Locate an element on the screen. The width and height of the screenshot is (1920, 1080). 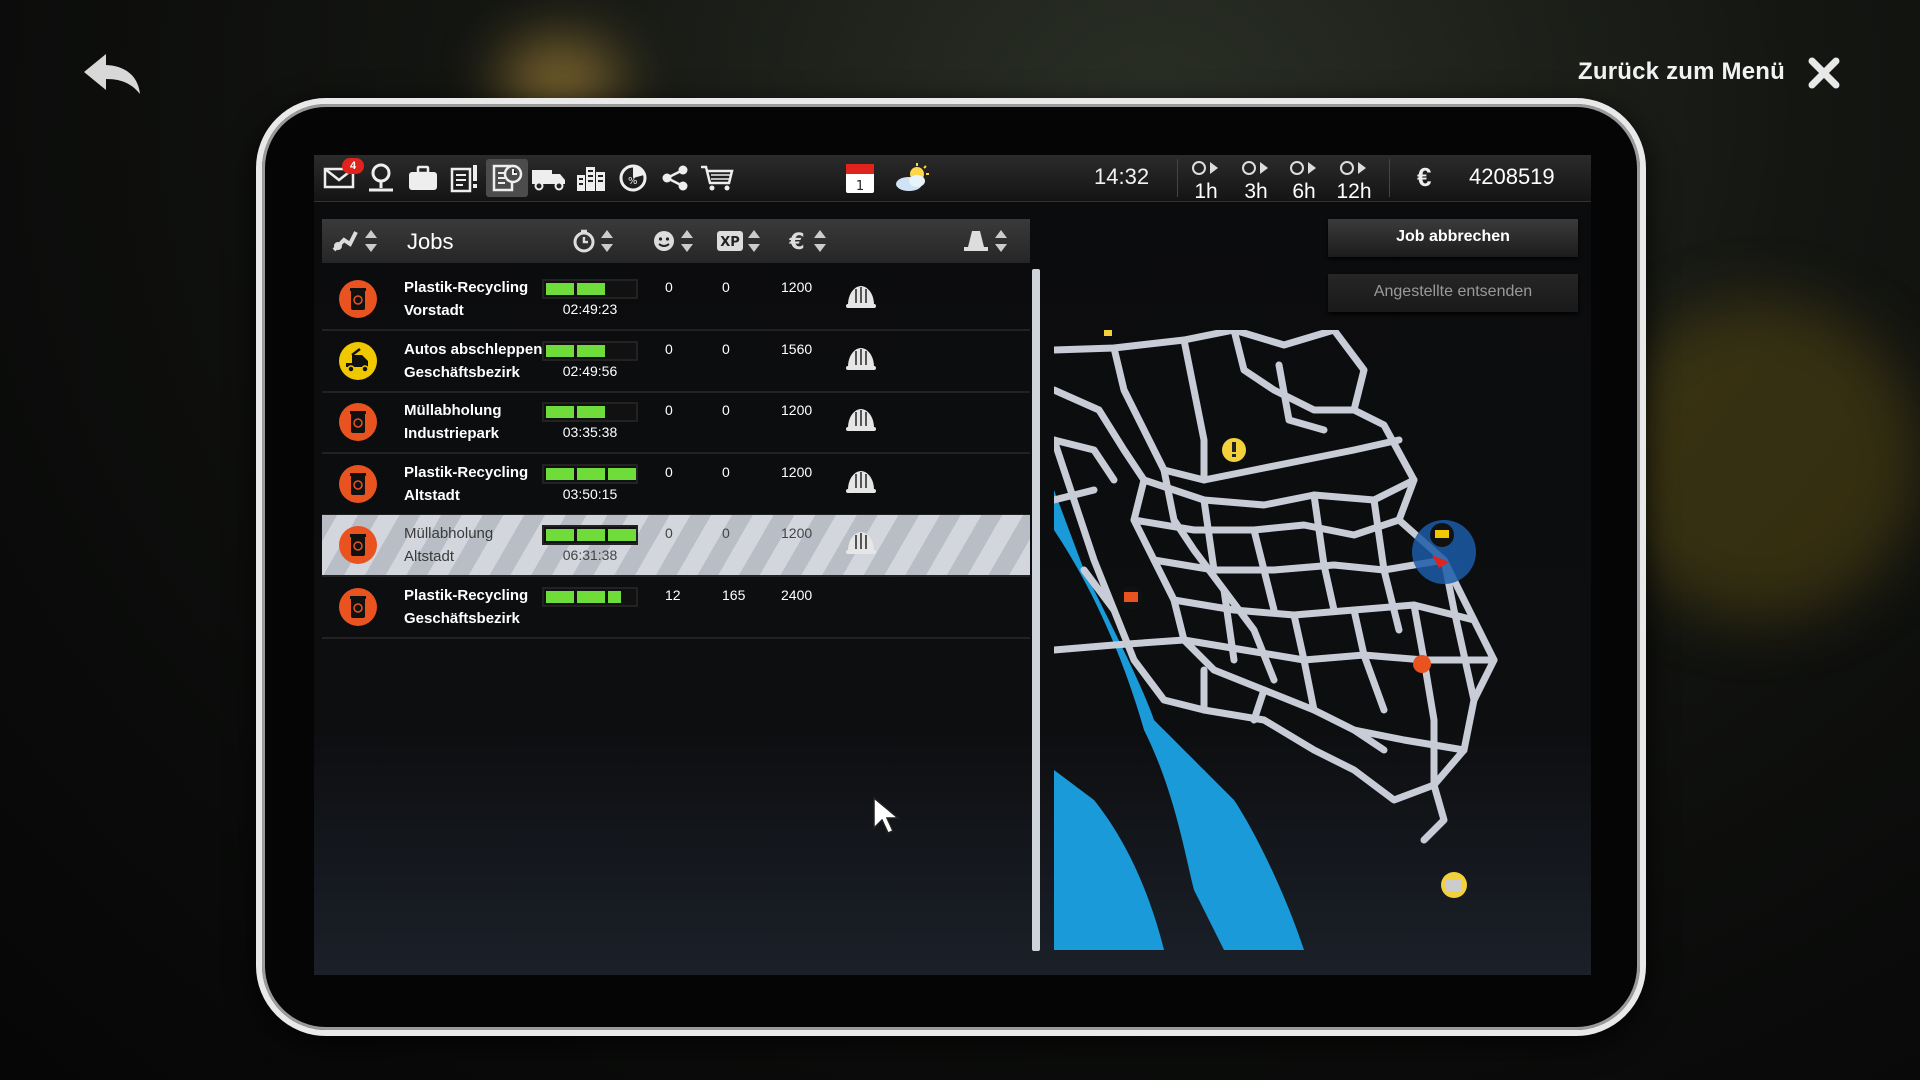
jobs-button is located at coordinates (507, 178).